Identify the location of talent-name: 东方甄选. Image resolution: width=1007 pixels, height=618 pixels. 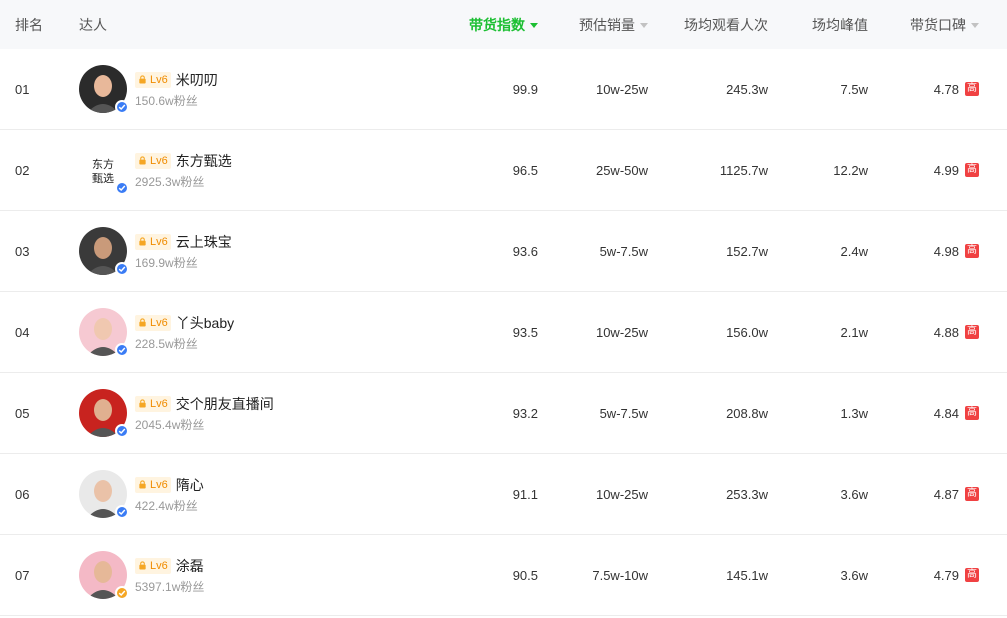
(204, 161).